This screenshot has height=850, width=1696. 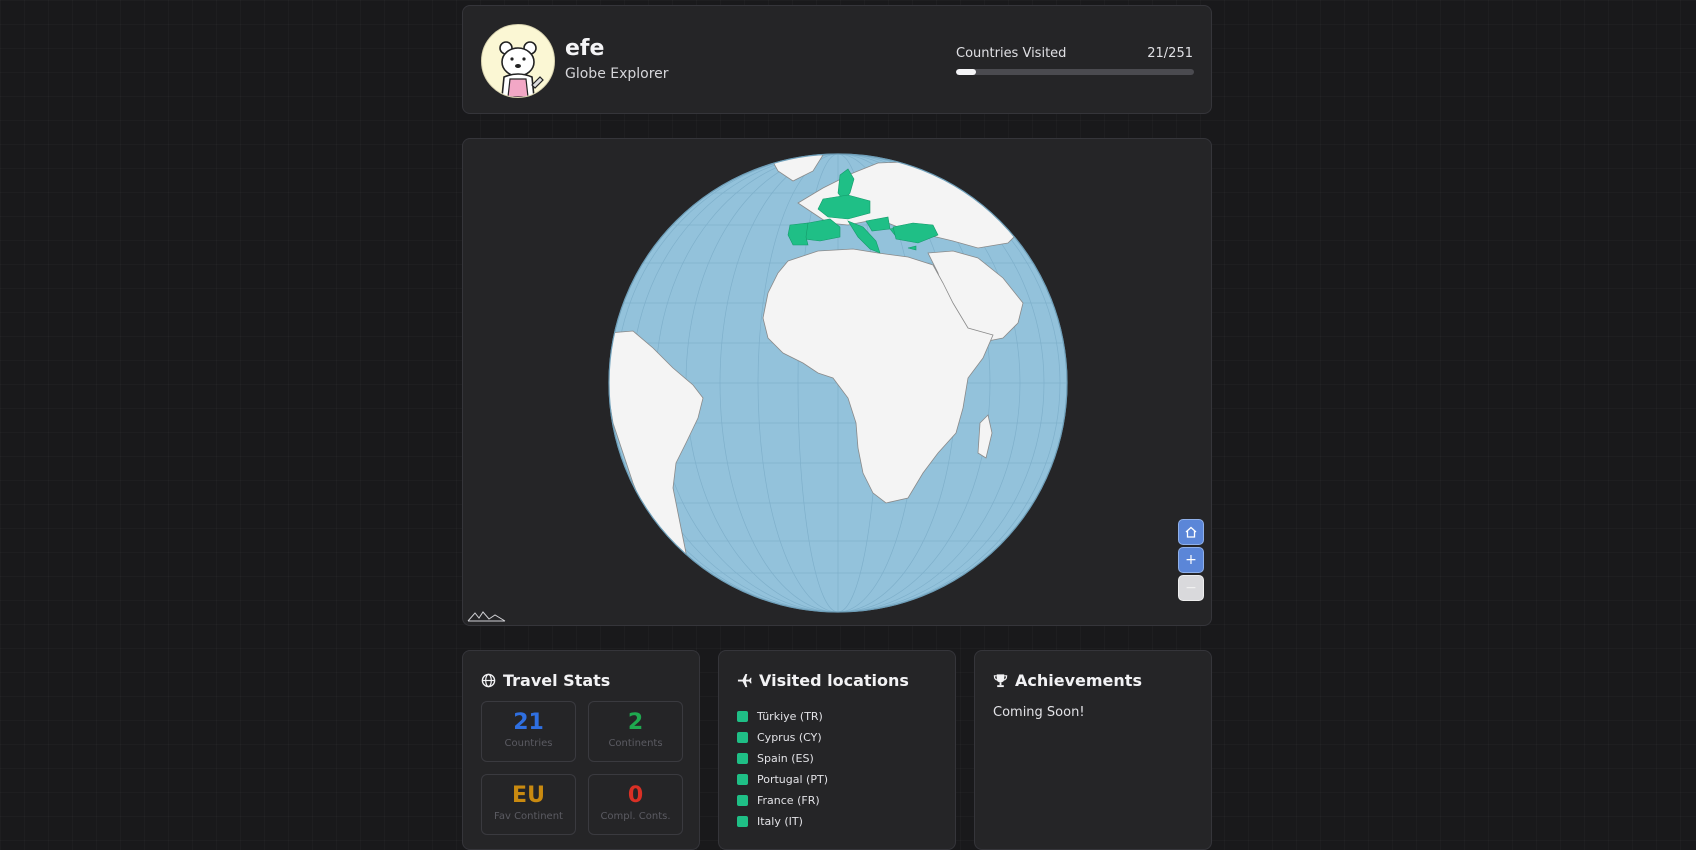 What do you see at coordinates (789, 737) in the screenshot?
I see `location-name: Cyprus (CY)` at bounding box center [789, 737].